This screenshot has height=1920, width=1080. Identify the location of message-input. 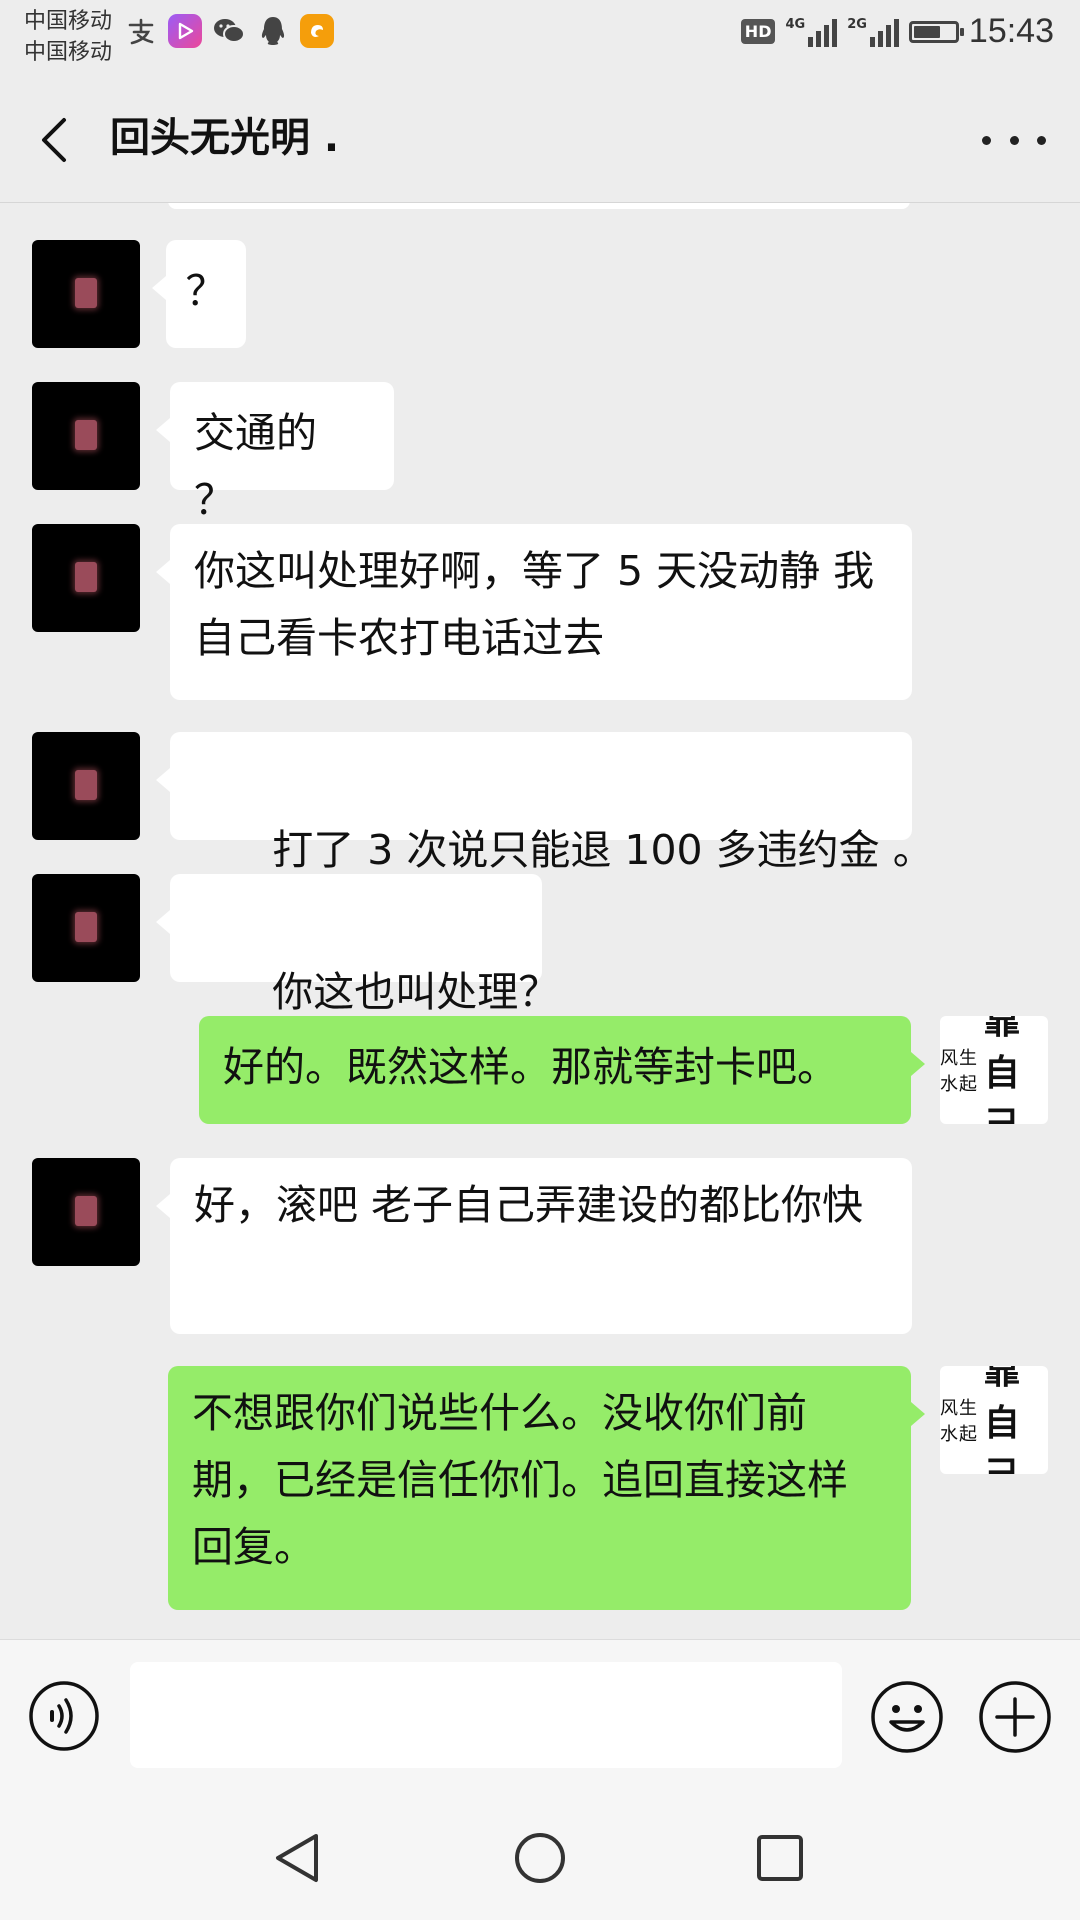
(486, 1715).